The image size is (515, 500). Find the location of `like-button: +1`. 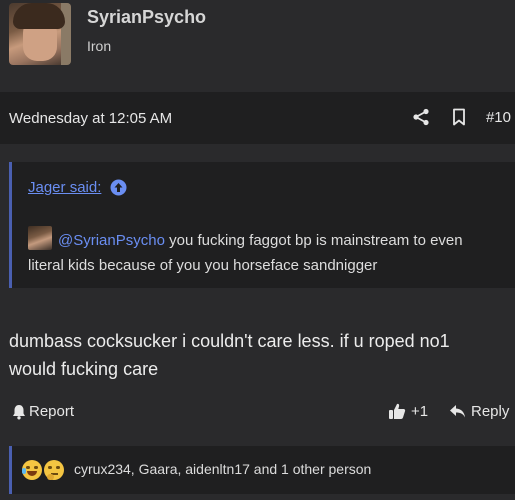

like-button: +1 is located at coordinates (408, 411).